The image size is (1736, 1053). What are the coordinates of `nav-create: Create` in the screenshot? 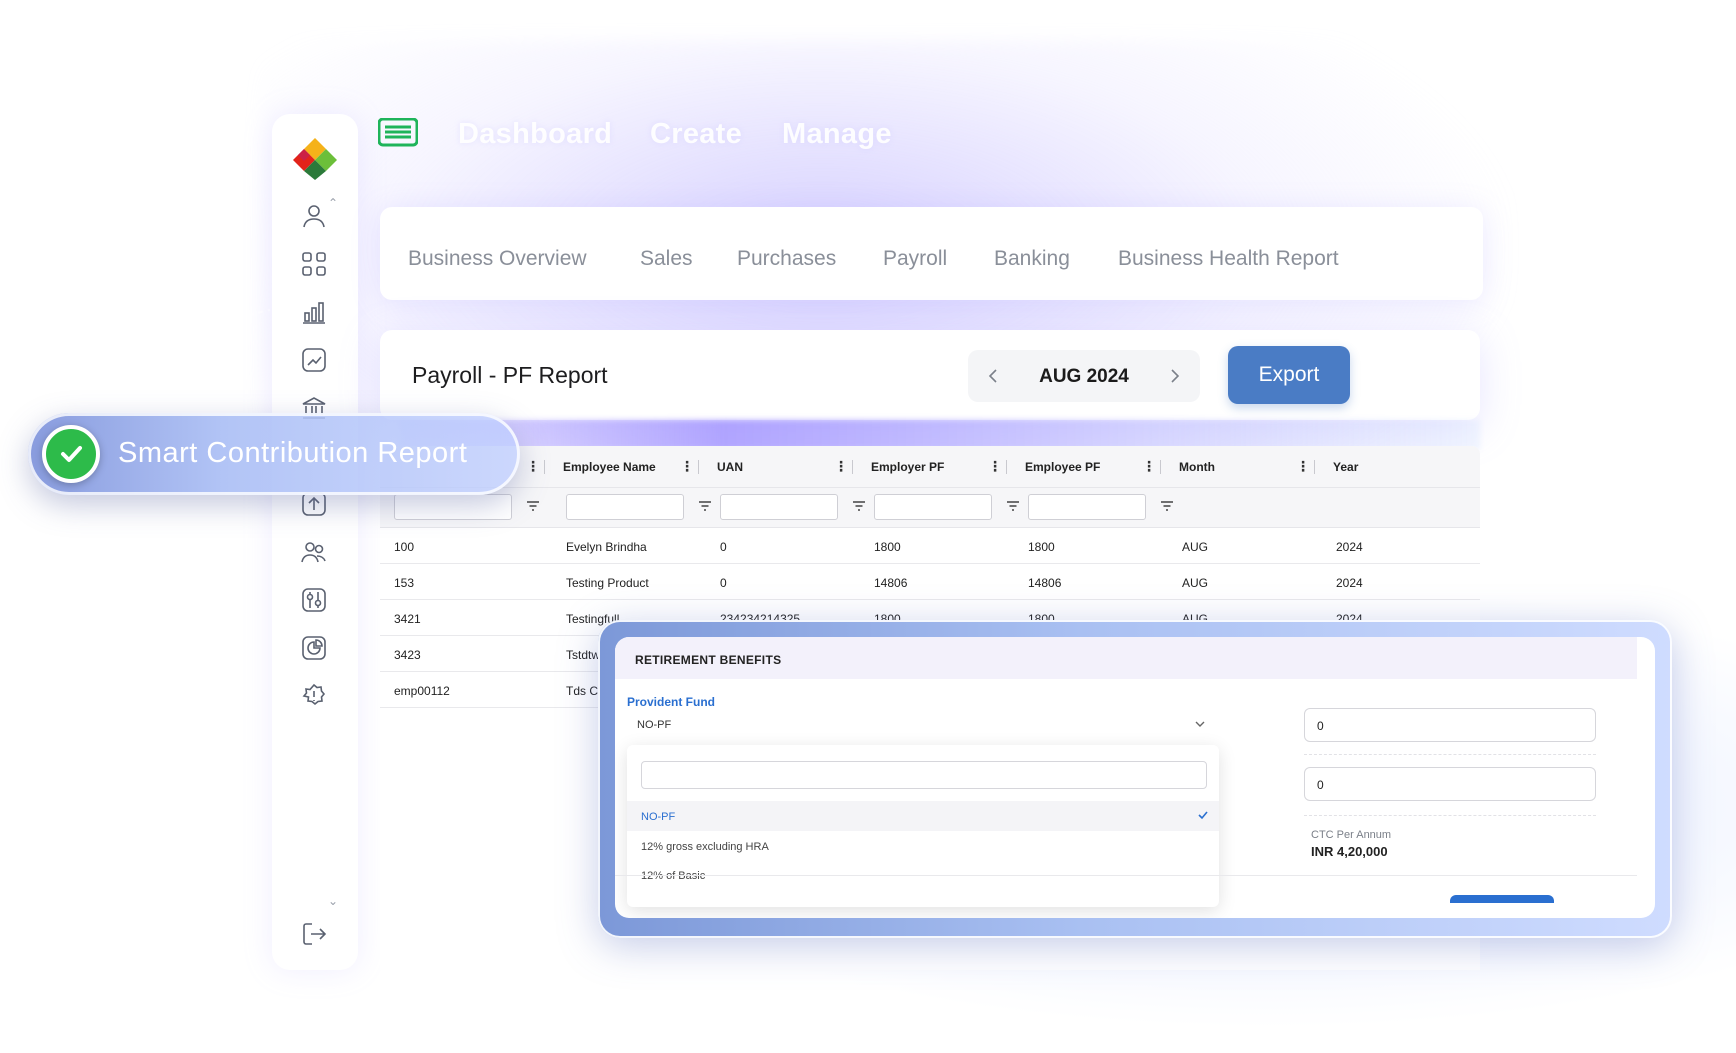 It's located at (696, 134).